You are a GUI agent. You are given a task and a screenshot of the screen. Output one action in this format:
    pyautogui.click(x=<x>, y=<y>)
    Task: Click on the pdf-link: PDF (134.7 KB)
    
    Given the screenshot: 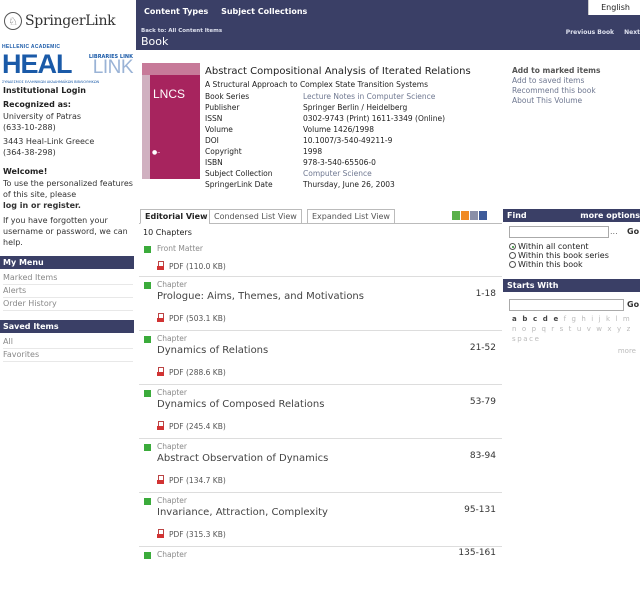 What is the action you would take?
    pyautogui.click(x=191, y=480)
    